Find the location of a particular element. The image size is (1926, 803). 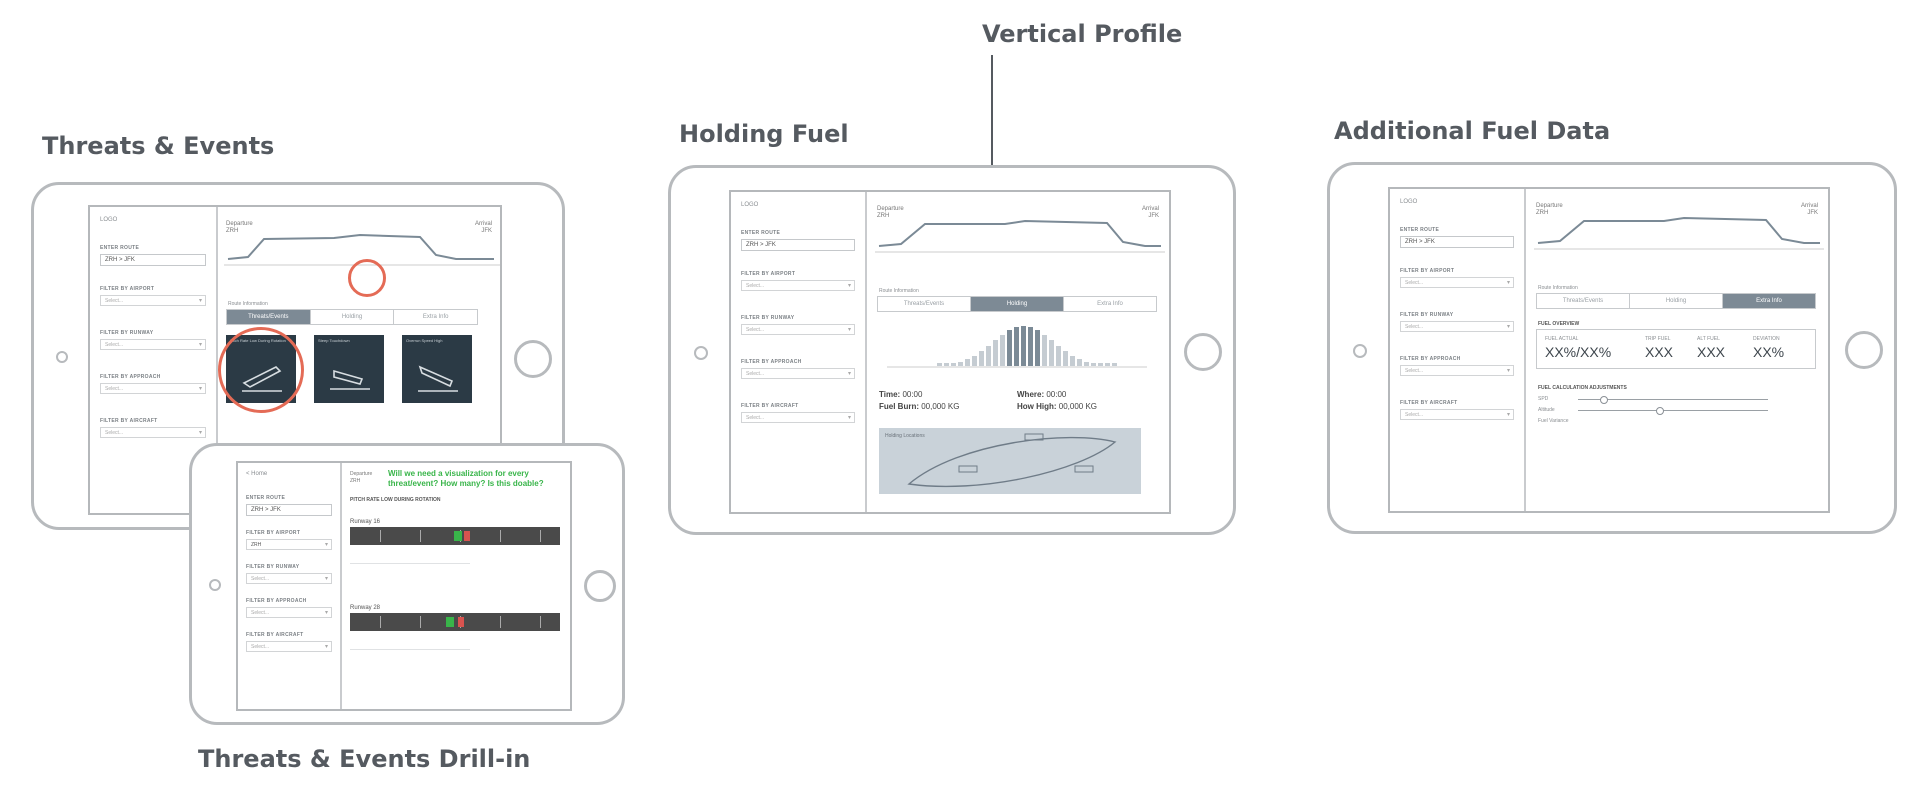

alt-fuel-label: ALT FUEL is located at coordinates (1708, 339).